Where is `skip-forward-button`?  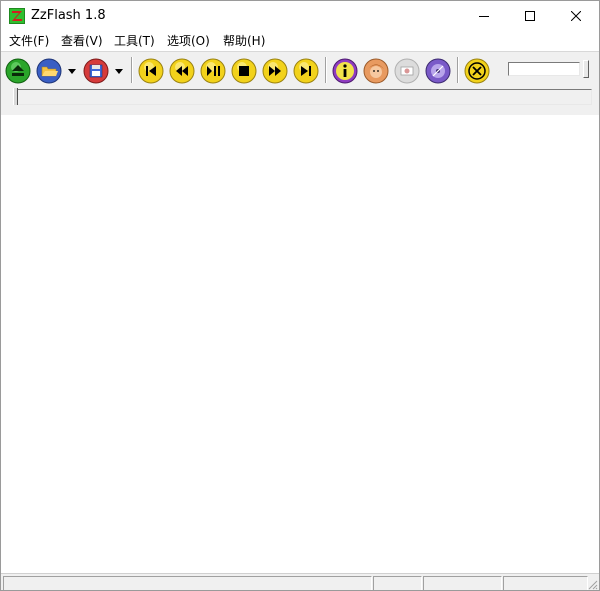 skip-forward-button is located at coordinates (306, 71).